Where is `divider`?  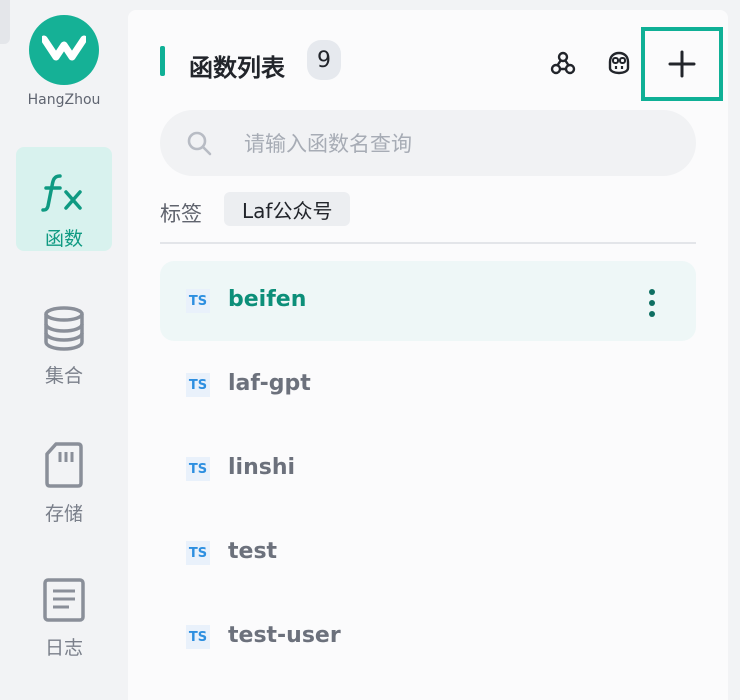
divider is located at coordinates (428, 243).